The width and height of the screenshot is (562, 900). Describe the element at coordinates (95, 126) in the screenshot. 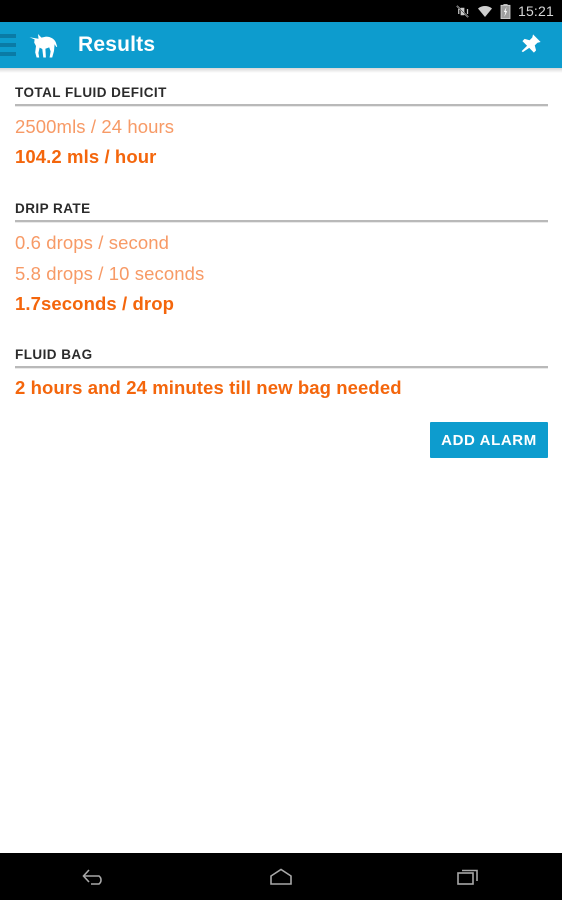

I see `total-fluid-deficit-volume: 2500mls / 24 hours` at that location.